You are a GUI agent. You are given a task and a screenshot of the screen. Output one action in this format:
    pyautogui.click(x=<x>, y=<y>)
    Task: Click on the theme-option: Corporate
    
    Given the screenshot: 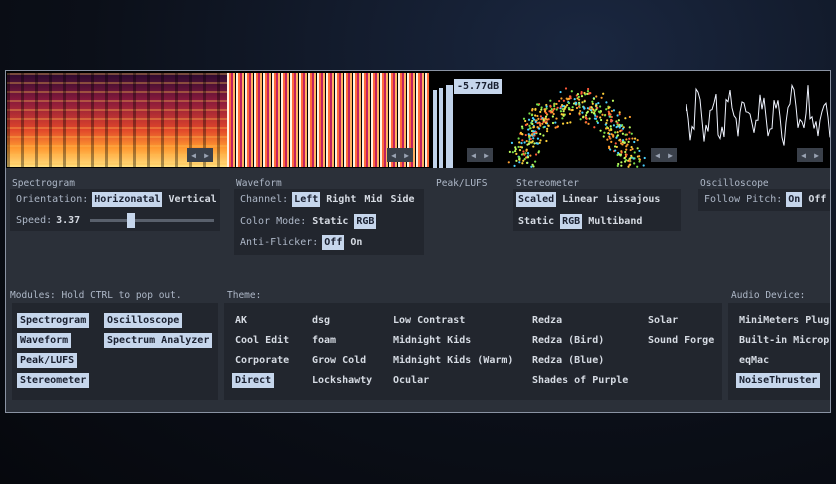 What is the action you would take?
    pyautogui.click(x=262, y=360)
    